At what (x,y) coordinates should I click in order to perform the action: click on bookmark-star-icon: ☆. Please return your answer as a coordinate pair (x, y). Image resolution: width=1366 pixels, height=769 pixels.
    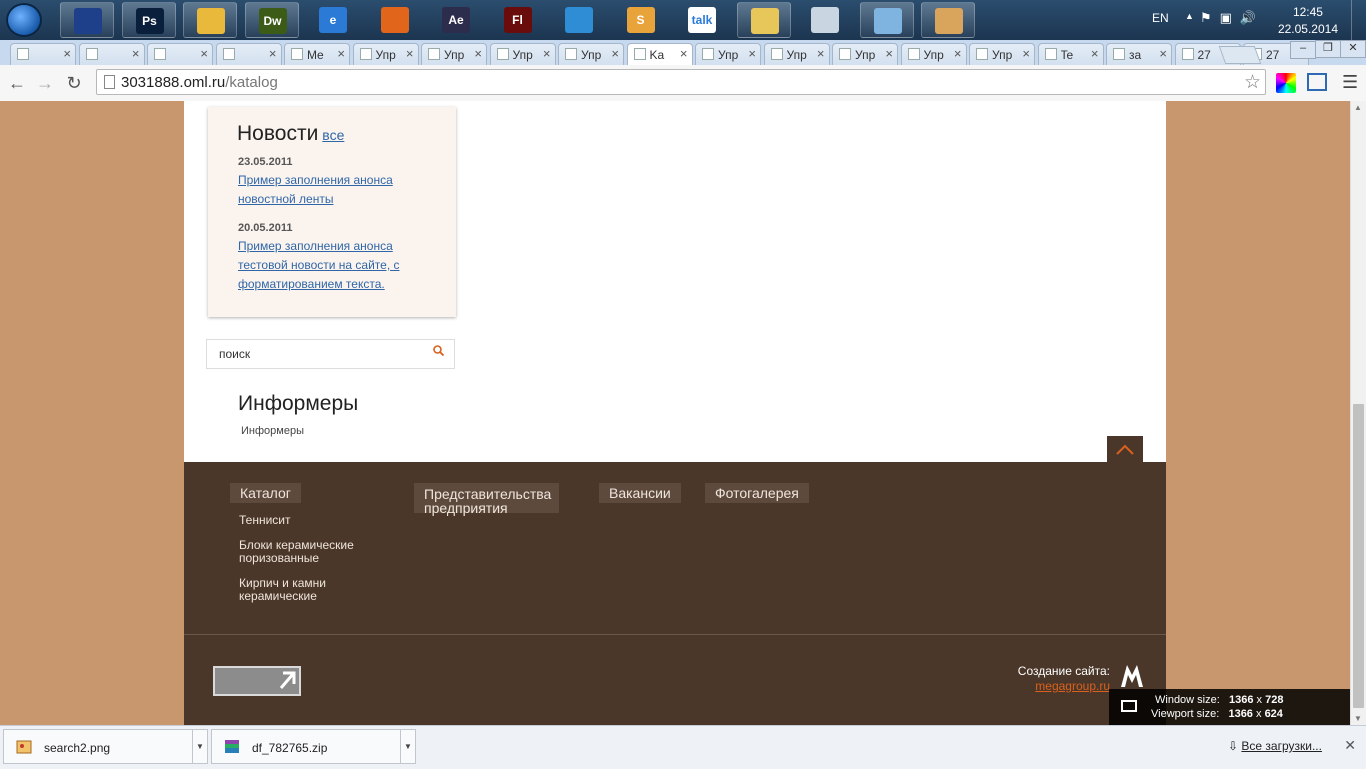
    Looking at the image, I should click on (1252, 82).